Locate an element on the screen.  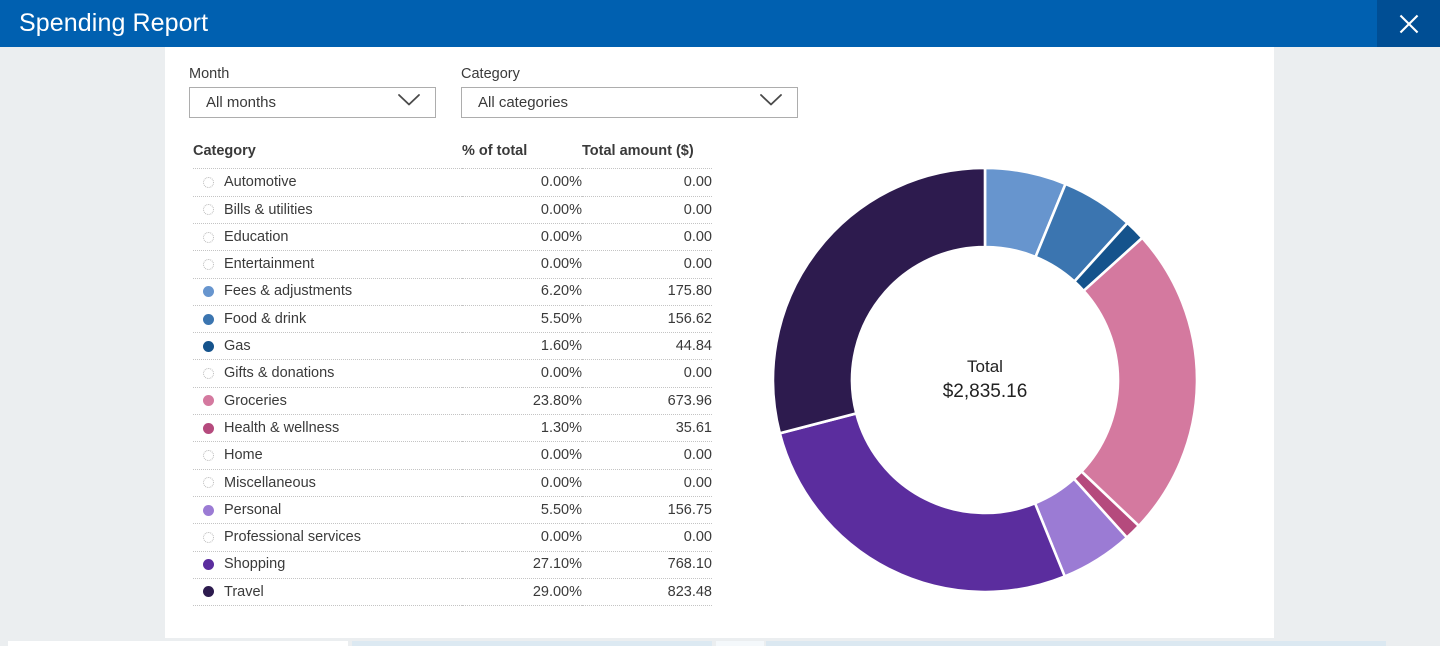
category-filter-group: Category All categories is located at coordinates (629, 92).